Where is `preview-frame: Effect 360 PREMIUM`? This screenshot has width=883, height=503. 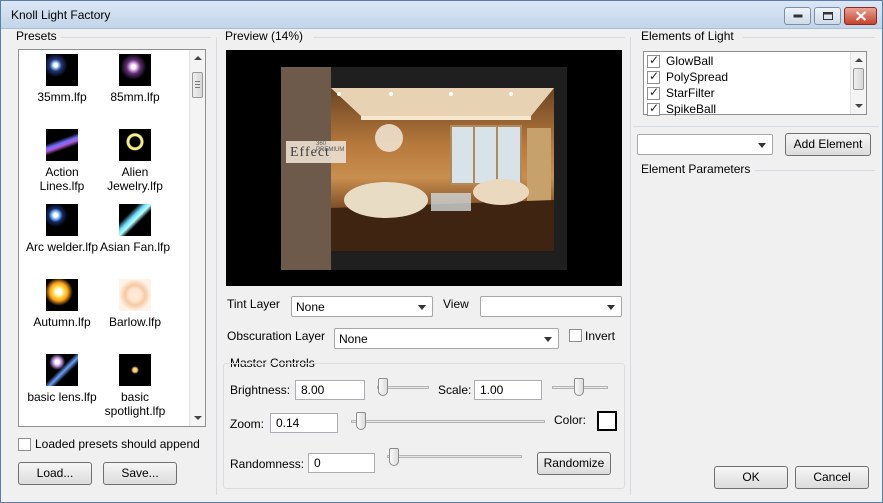
preview-frame: Effect 360 PREMIUM is located at coordinates (424, 168).